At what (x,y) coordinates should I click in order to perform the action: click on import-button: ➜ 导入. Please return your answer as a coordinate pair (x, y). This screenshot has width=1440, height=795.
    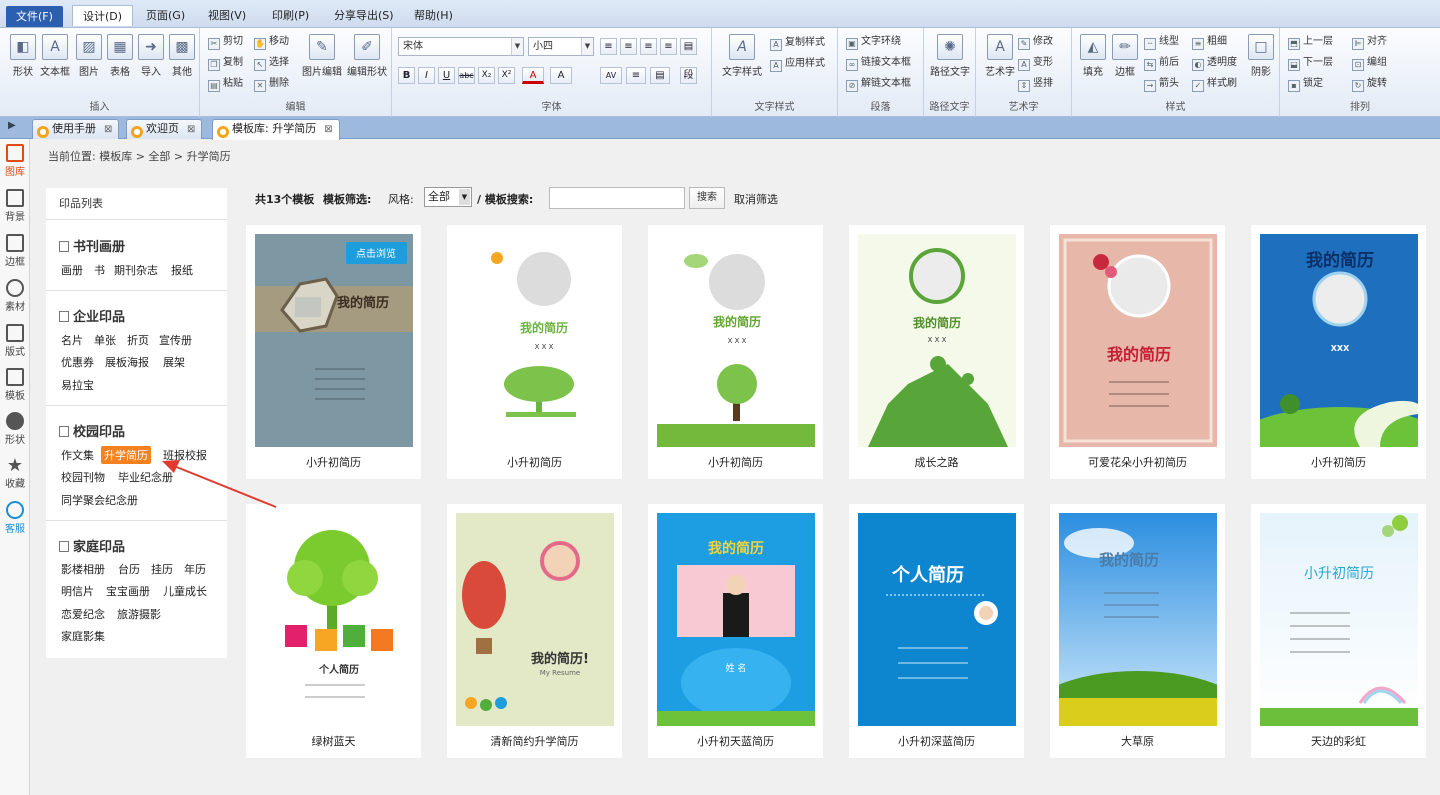
    Looking at the image, I should click on (151, 56).